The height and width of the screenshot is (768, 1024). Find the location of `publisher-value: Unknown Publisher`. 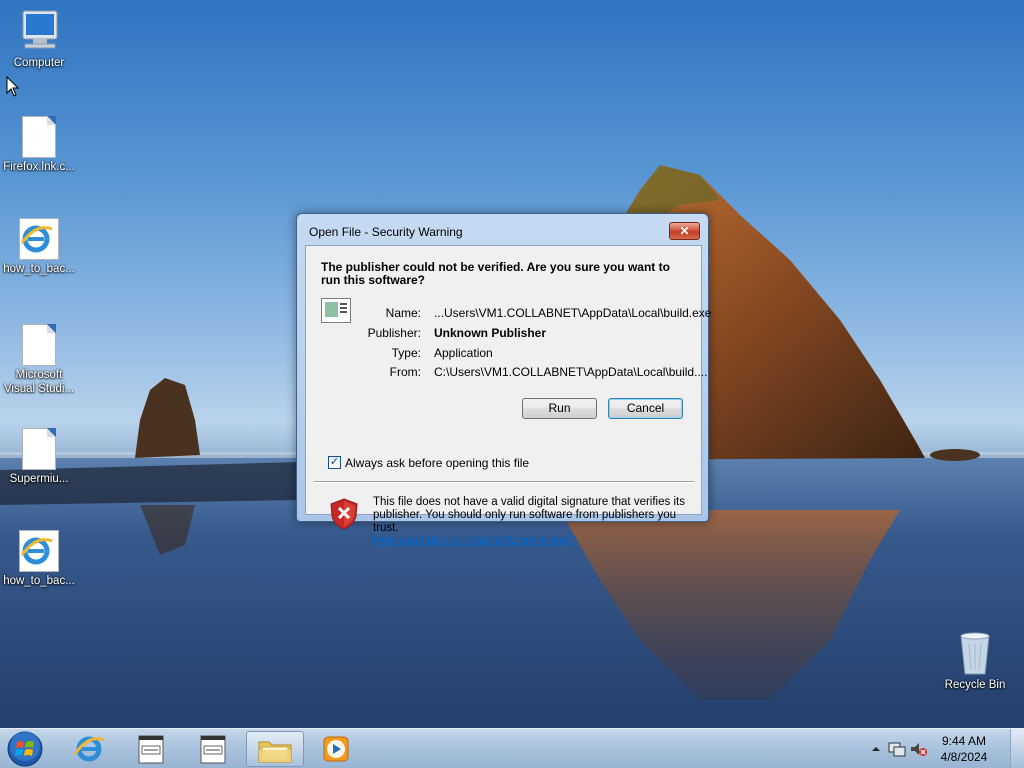

publisher-value: Unknown Publisher is located at coordinates (490, 333).